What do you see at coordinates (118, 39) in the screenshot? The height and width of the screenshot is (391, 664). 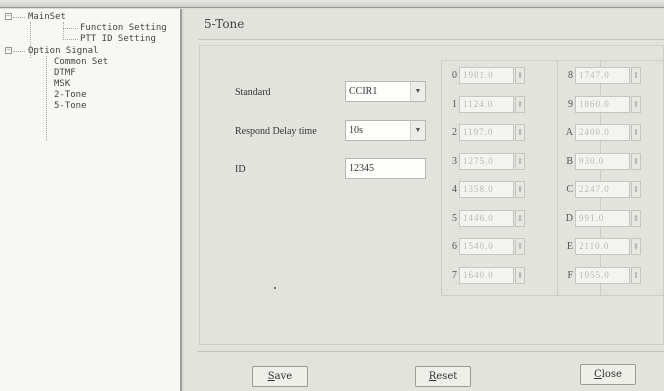 I see `tree-item-ptt-id-setting: PTT ID Setting` at bounding box center [118, 39].